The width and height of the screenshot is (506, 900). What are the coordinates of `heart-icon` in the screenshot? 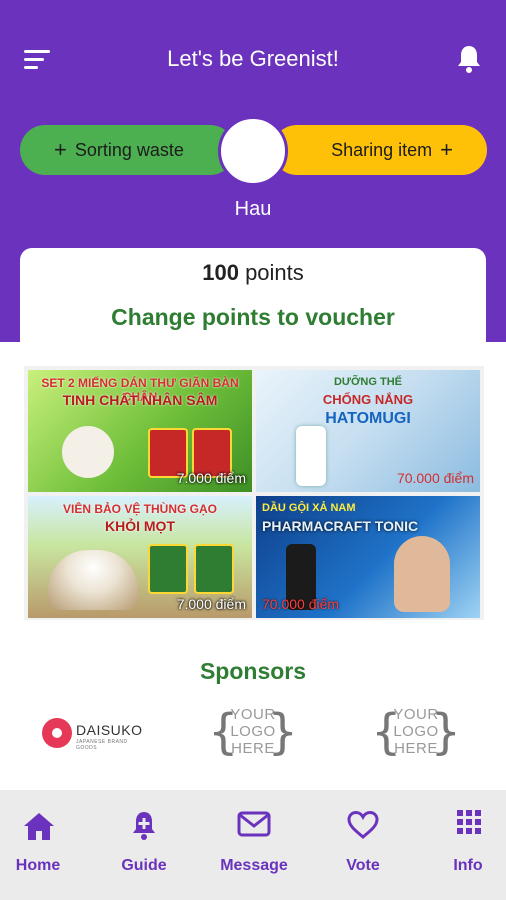 It's located at (363, 824).